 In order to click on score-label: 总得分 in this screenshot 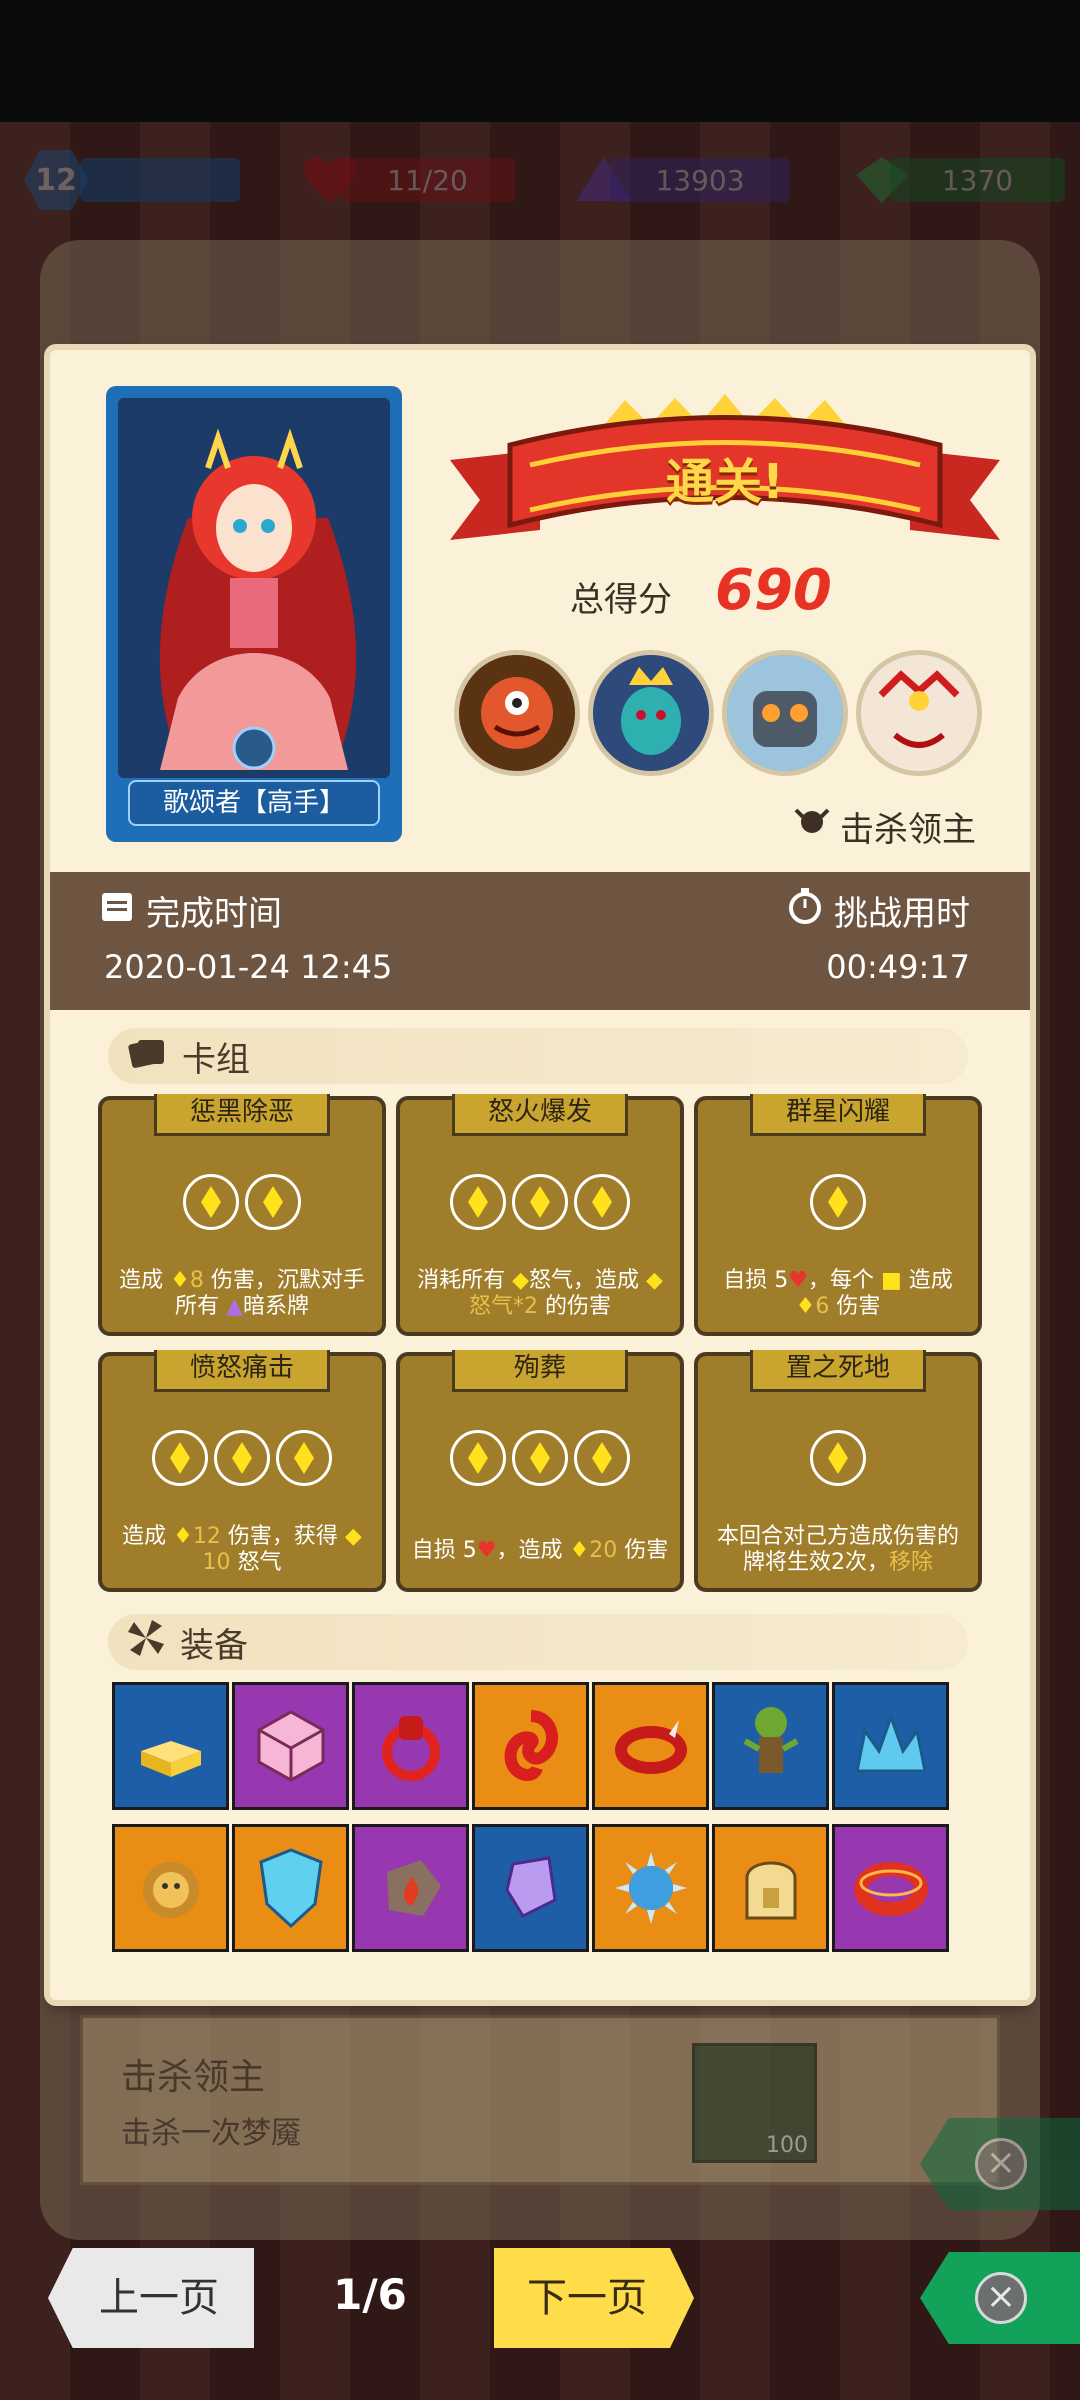, I will do `click(621, 600)`.